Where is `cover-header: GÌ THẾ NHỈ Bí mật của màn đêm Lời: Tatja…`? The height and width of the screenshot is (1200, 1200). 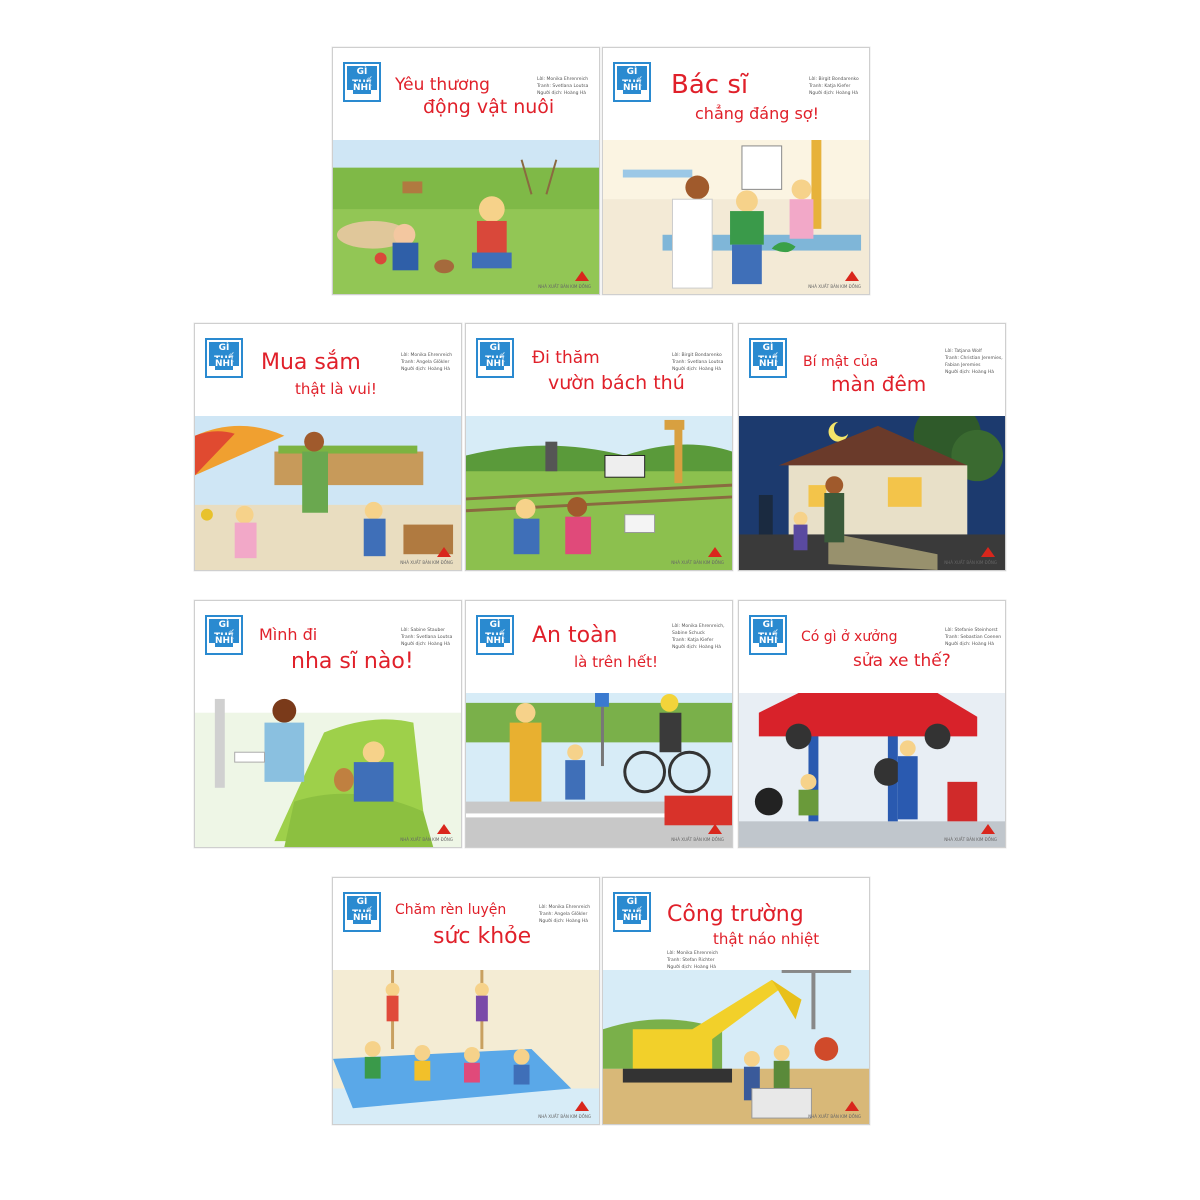 cover-header: GÌ THẾ NHỈ Bí mật của màn đêm Lời: Tatja… is located at coordinates (872, 370).